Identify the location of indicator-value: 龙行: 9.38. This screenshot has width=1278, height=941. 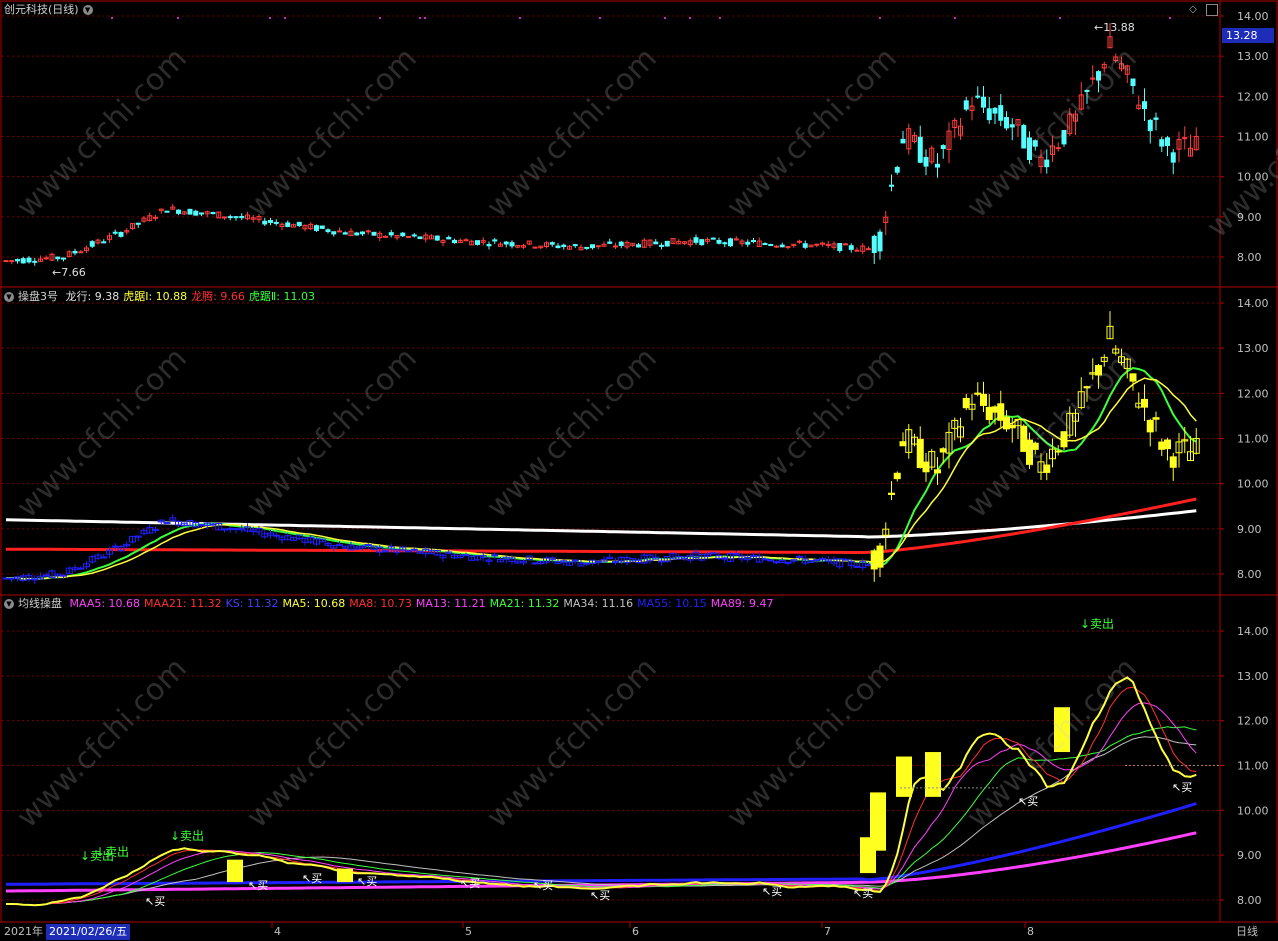
(92, 296).